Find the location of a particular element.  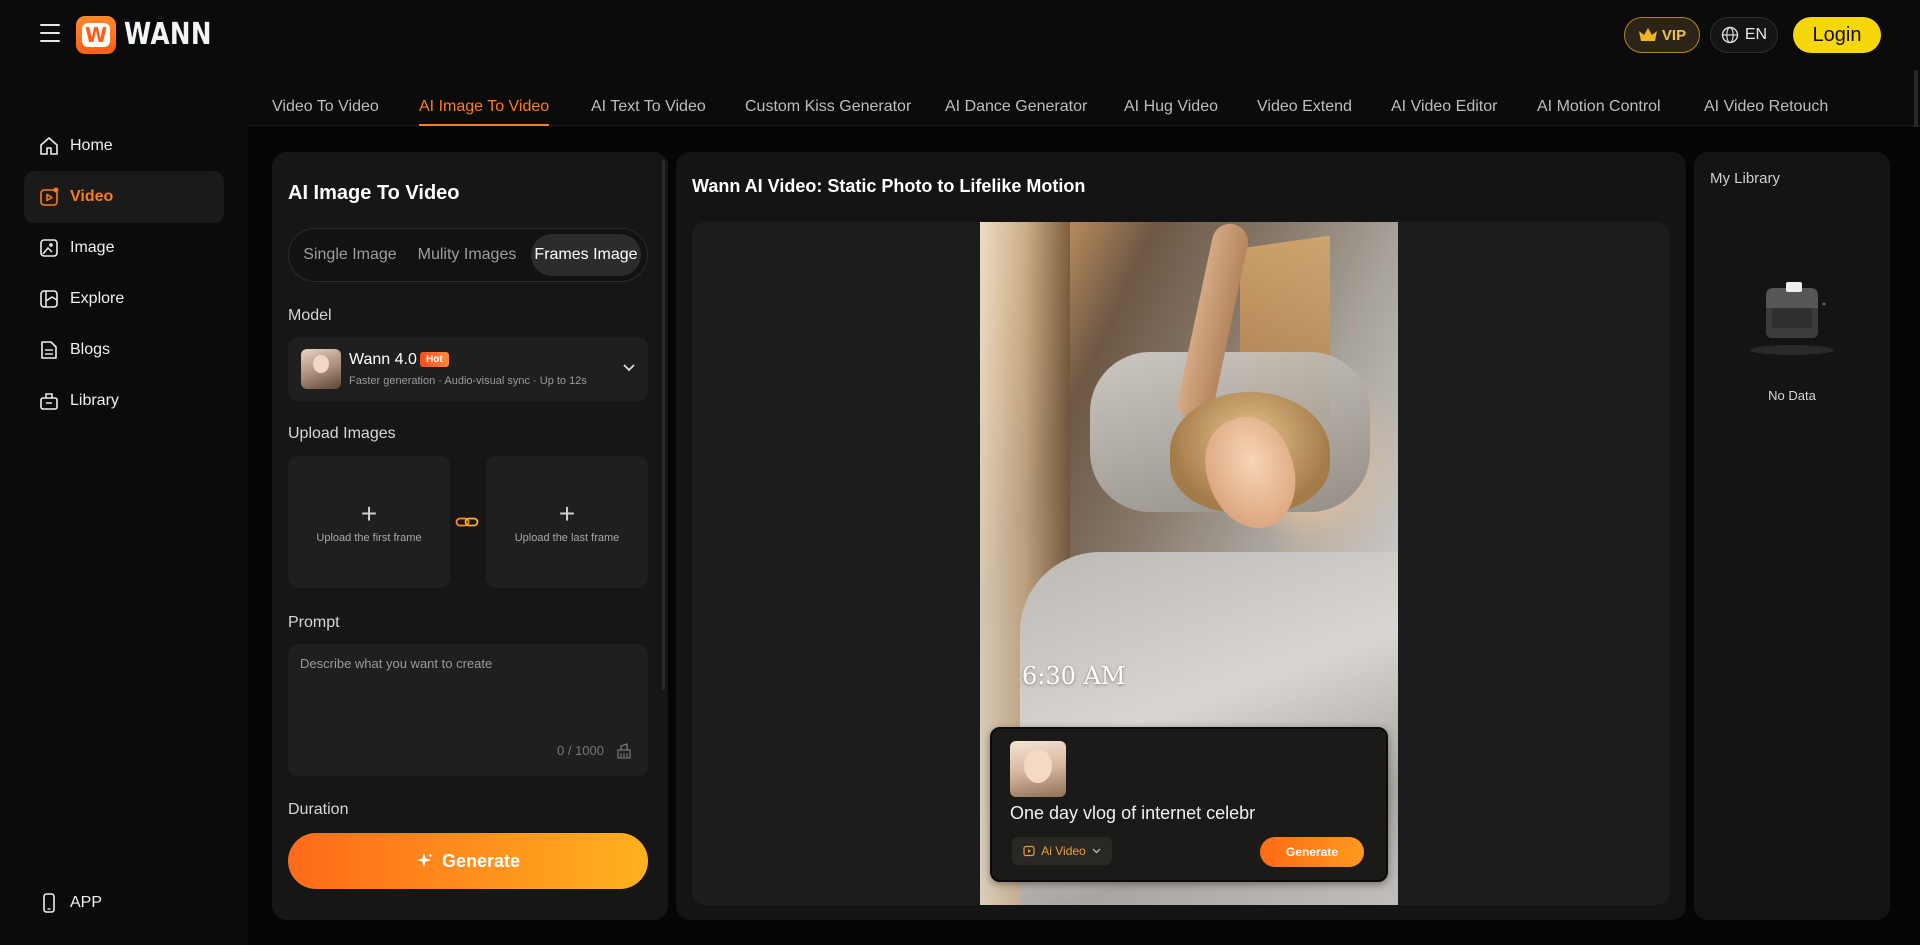

crown-icon is located at coordinates (1647, 34).